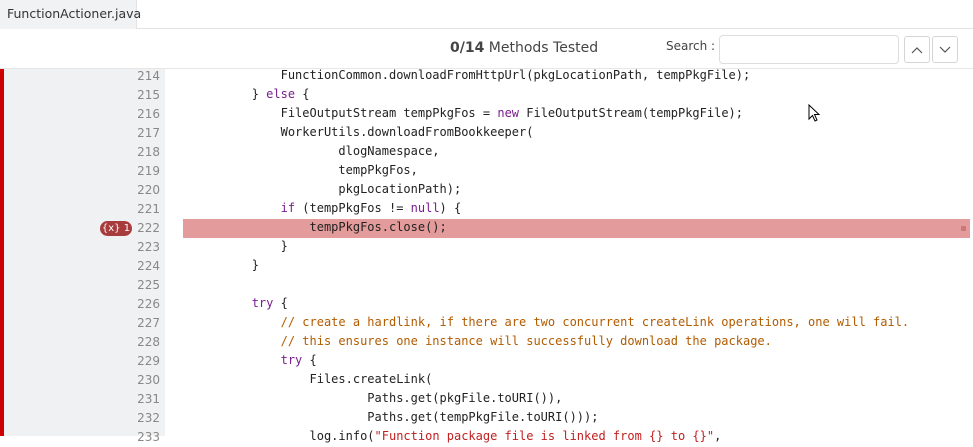 This screenshot has width=973, height=447. Describe the element at coordinates (148, 171) in the screenshot. I see `line-number: 219` at that location.